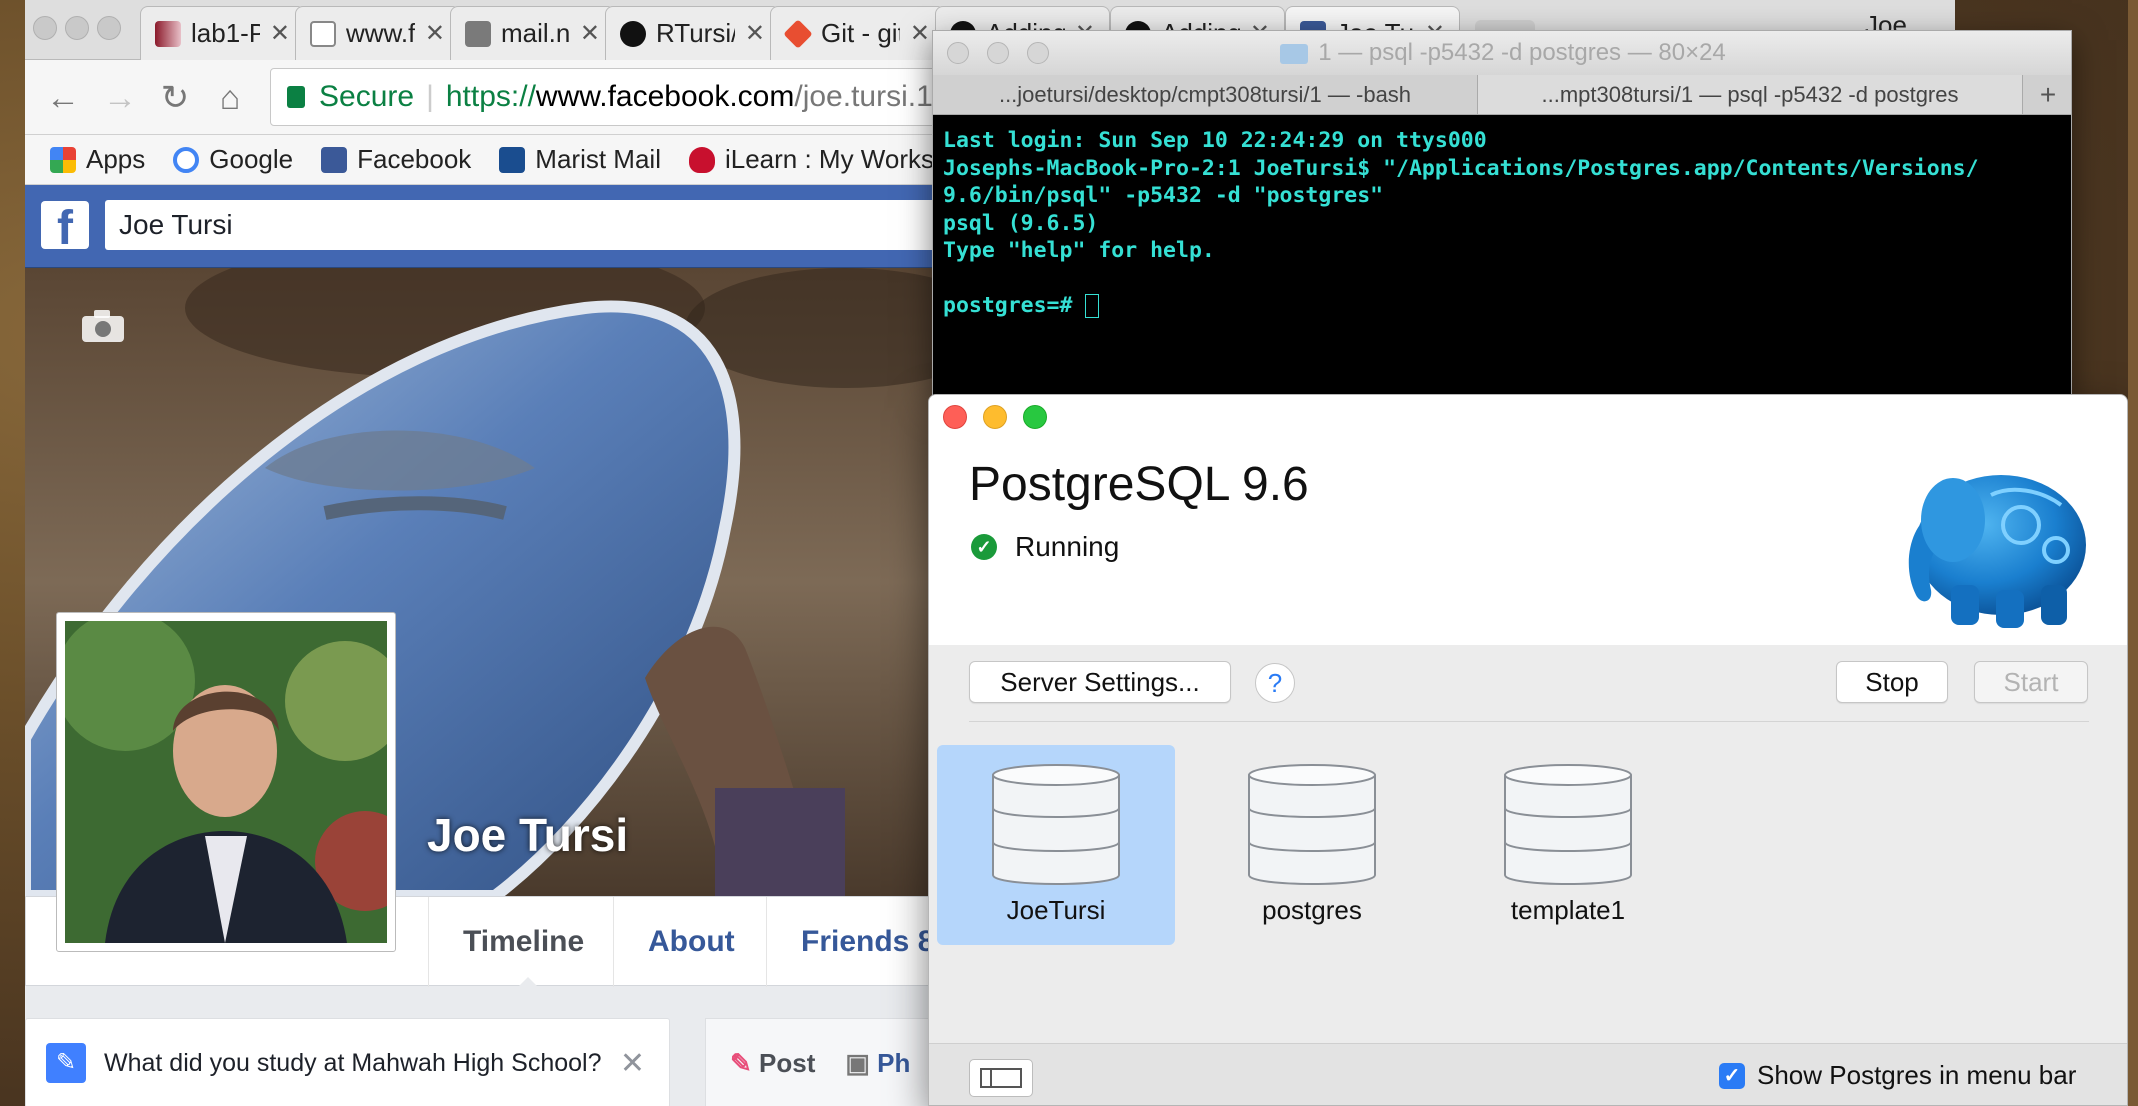 This screenshot has width=2138, height=1106. Describe the element at coordinates (1502, 53) in the screenshot. I see `terminal-titlebar: 1 — psql -p5432 -d postgres — 80×24` at that location.